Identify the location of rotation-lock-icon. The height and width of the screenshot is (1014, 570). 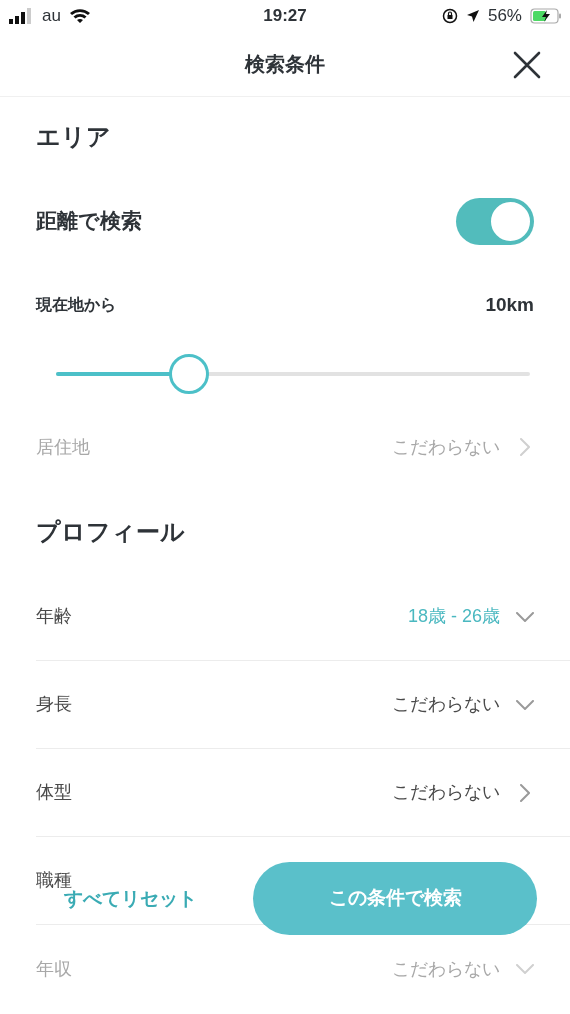
(449, 16).